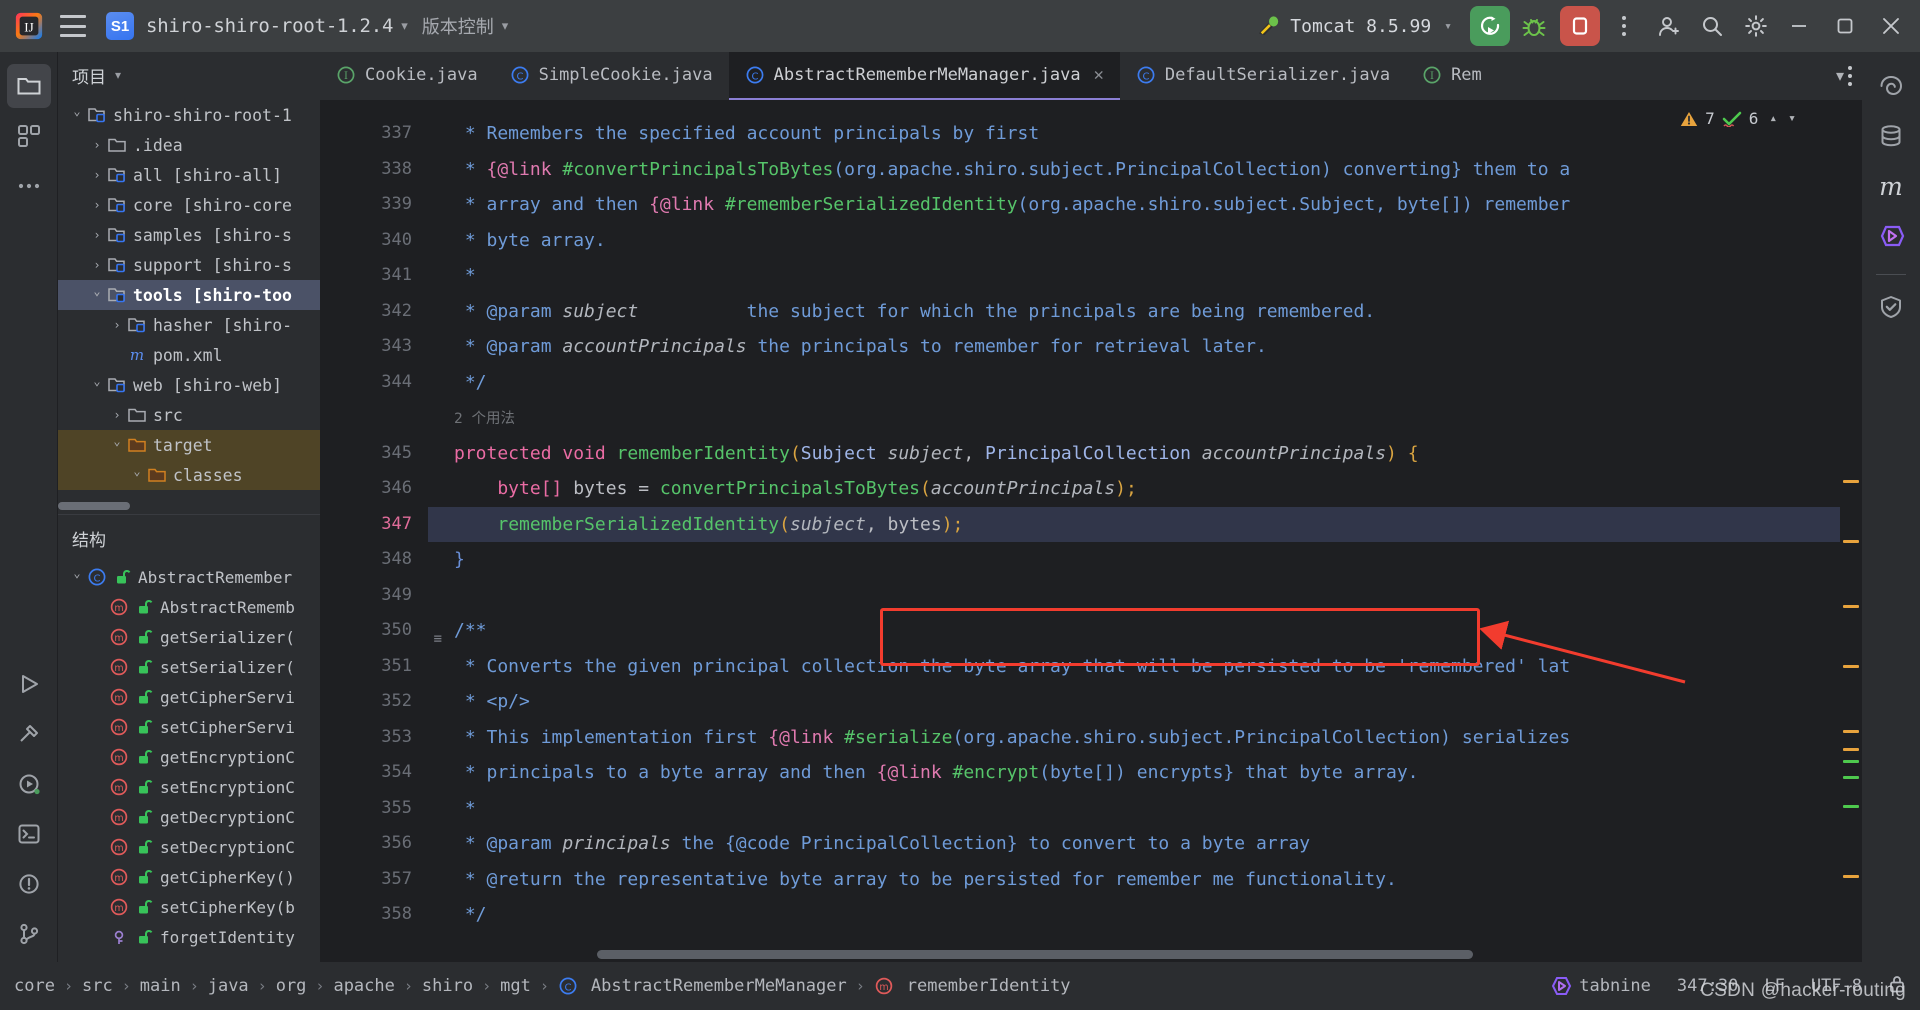  I want to click on sidebar-item-more-tools, so click(29, 186).